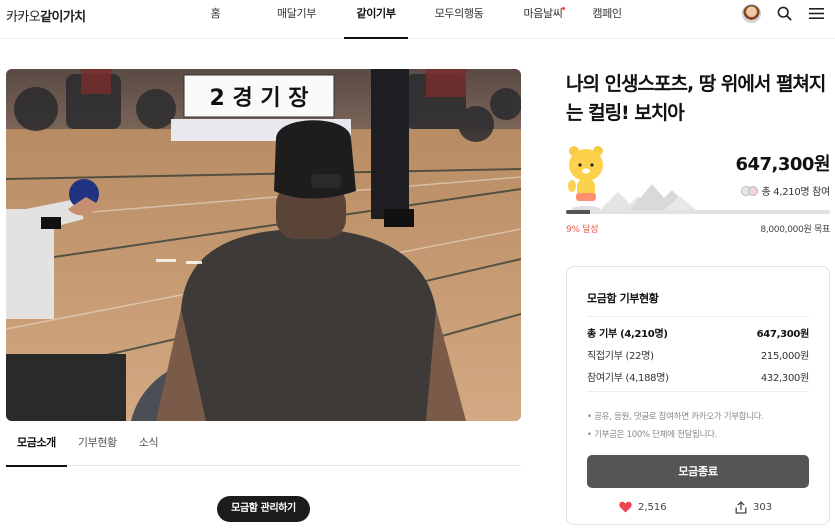 The width and height of the screenshot is (835, 531). Describe the element at coordinates (816, 14) in the screenshot. I see `menu-icon` at that location.